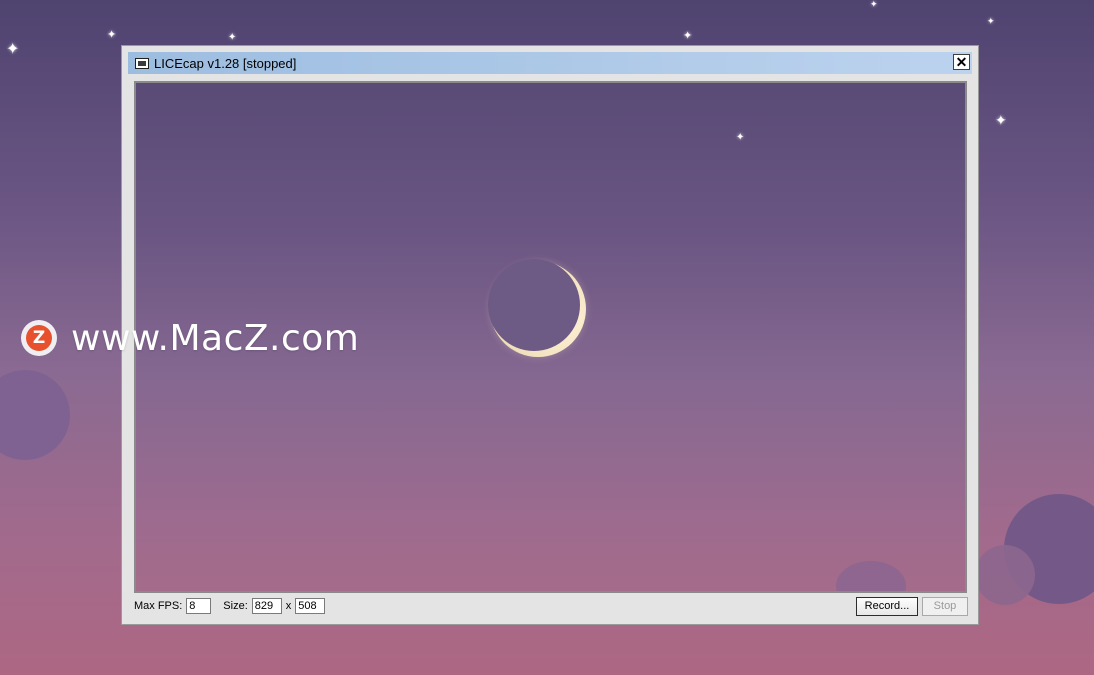  Describe the element at coordinates (534, 305) in the screenshot. I see `moon-shadow` at that location.